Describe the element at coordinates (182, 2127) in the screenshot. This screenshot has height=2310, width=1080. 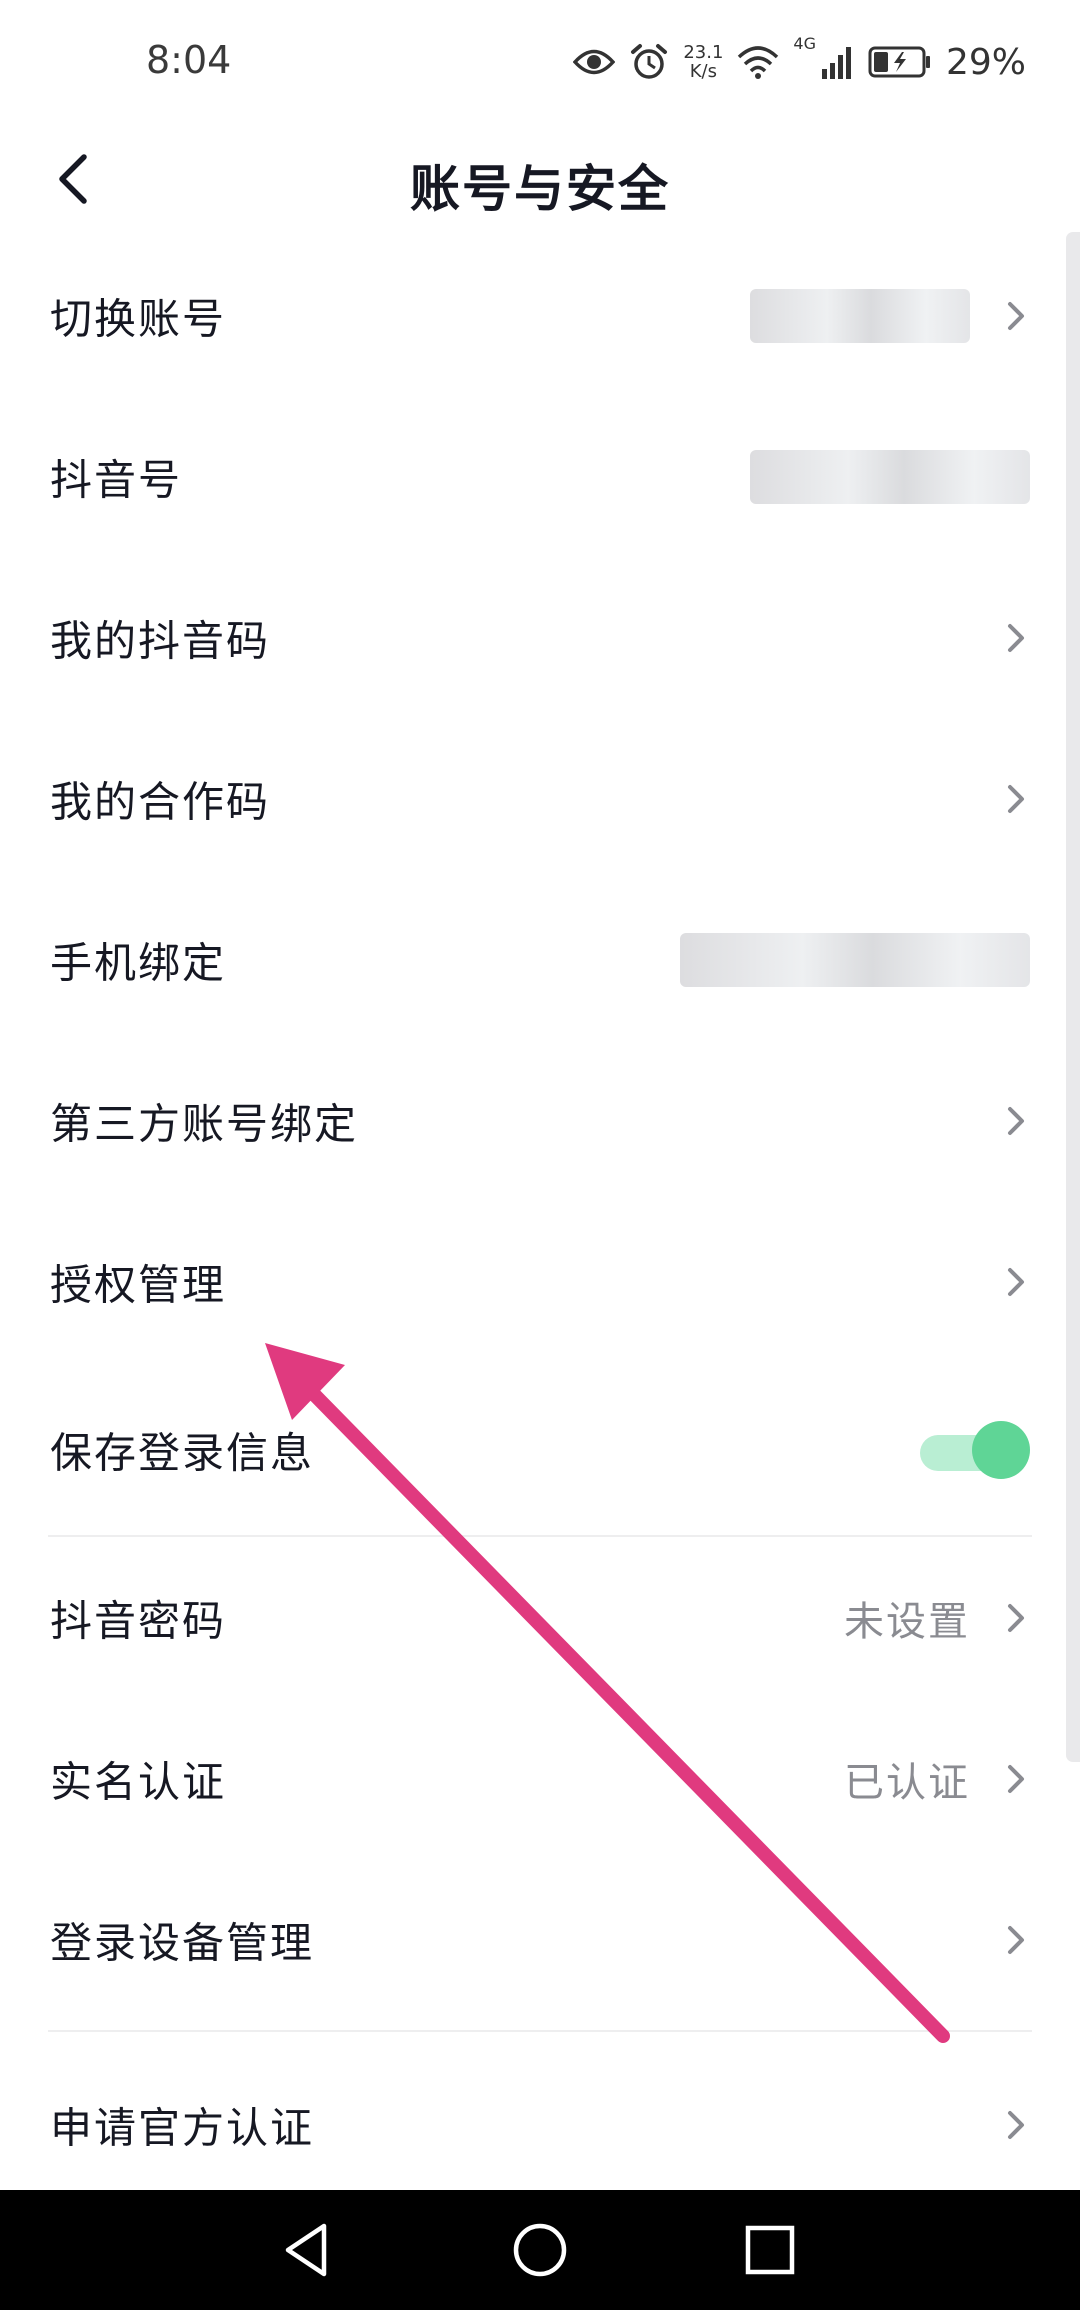
I see `row-label: 申请官方认证` at that location.